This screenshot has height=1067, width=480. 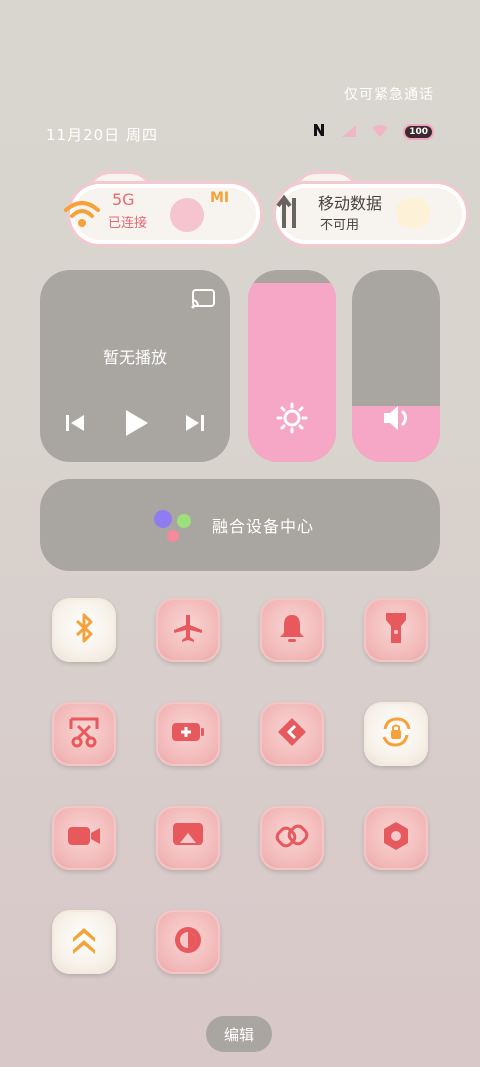 I want to click on media-player-card: 暂无播放, so click(x=135, y=366).